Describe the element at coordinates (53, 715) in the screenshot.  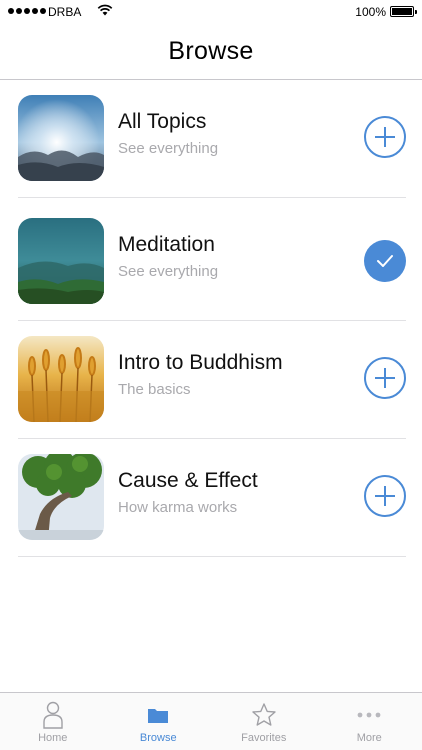
I see `person-icon` at that location.